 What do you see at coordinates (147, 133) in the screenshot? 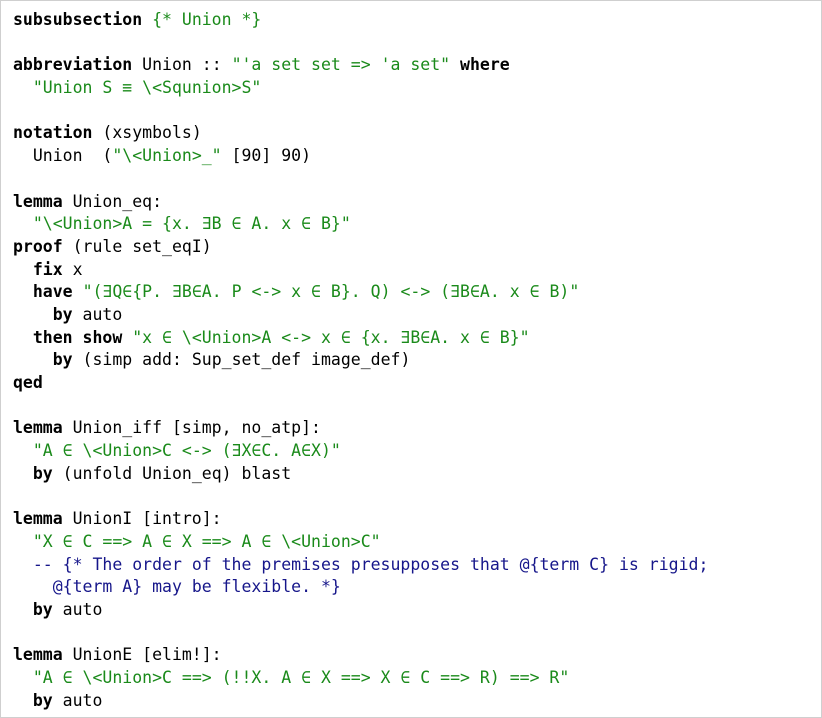
I see `code-token: (xsymbols)` at bounding box center [147, 133].